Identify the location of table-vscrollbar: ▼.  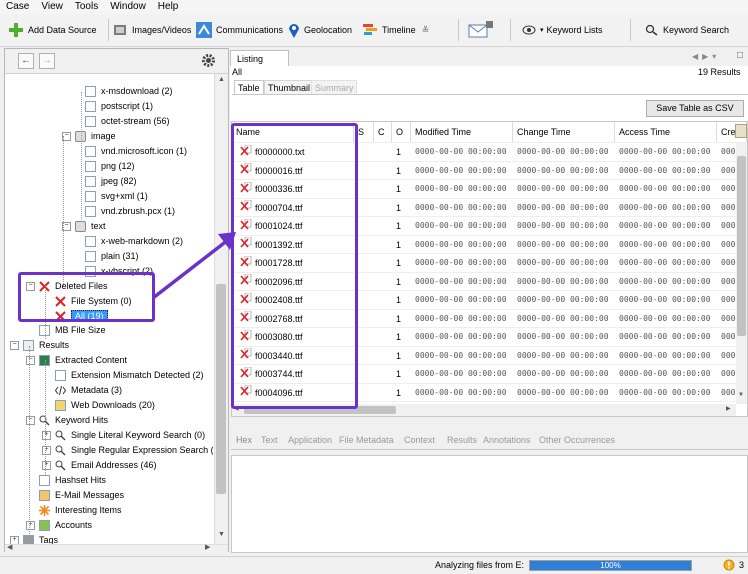
(741, 273).